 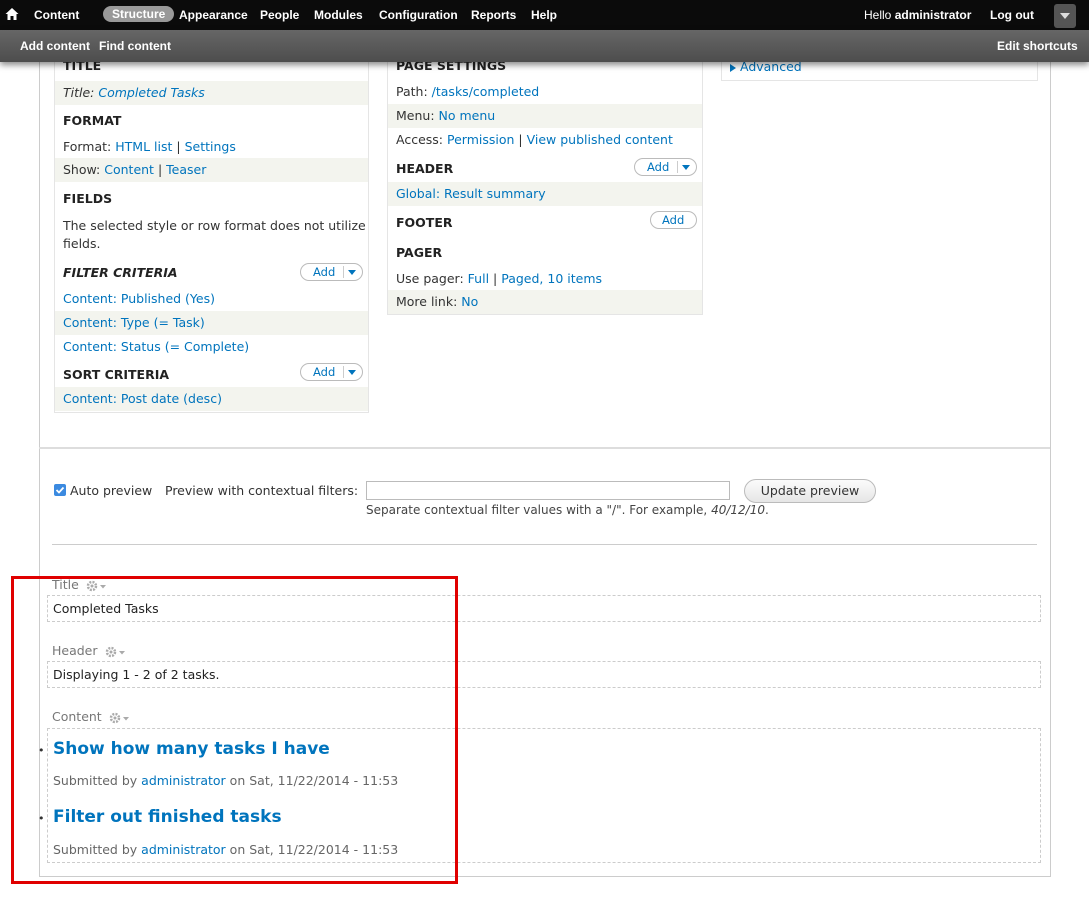 I want to click on access-label: Access:, so click(x=420, y=139).